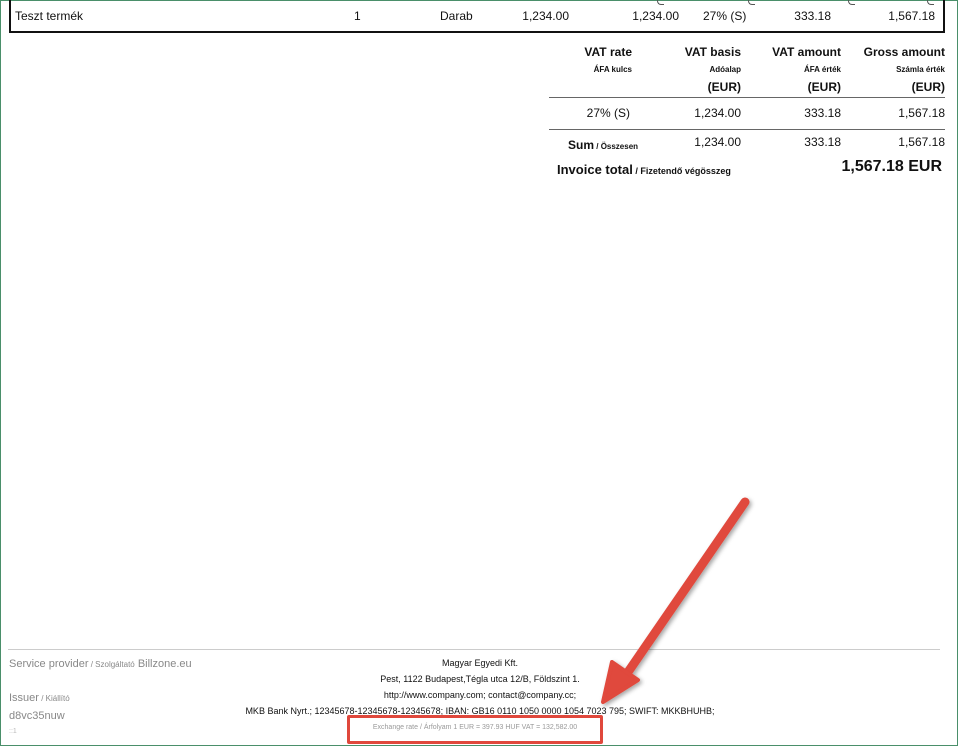  Describe the element at coordinates (675, 600) in the screenshot. I see `annotation-arrow-icon` at that location.